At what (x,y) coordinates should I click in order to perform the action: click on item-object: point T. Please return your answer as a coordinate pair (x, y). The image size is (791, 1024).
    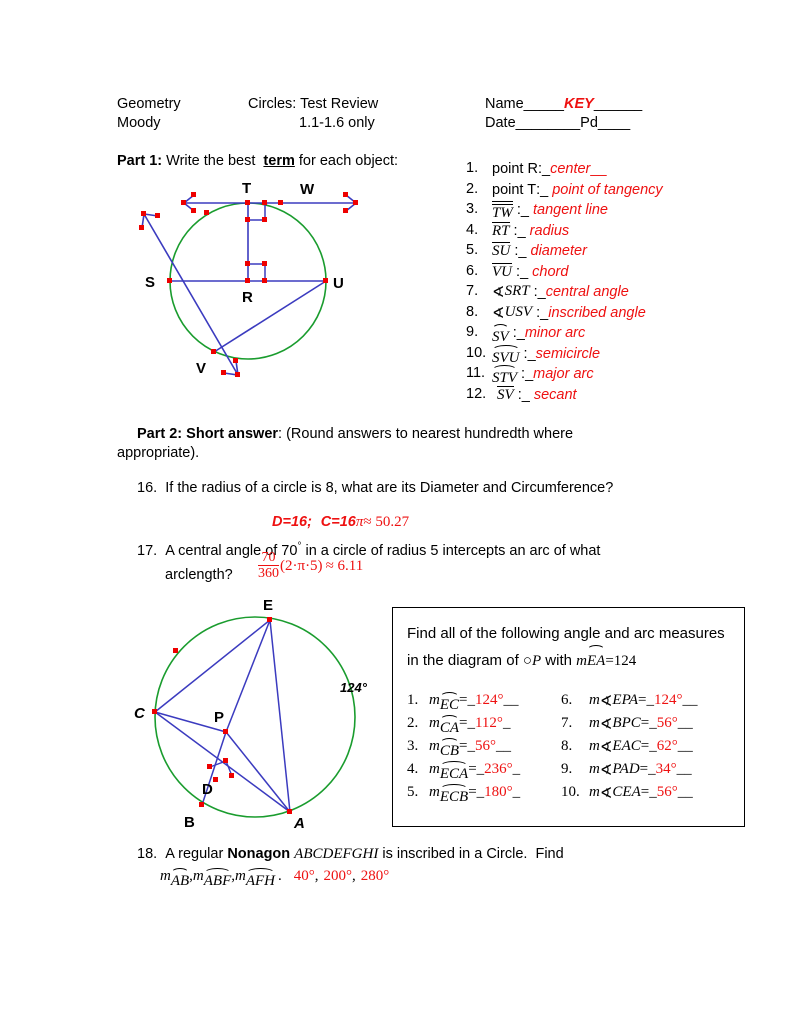
    Looking at the image, I should click on (514, 189).